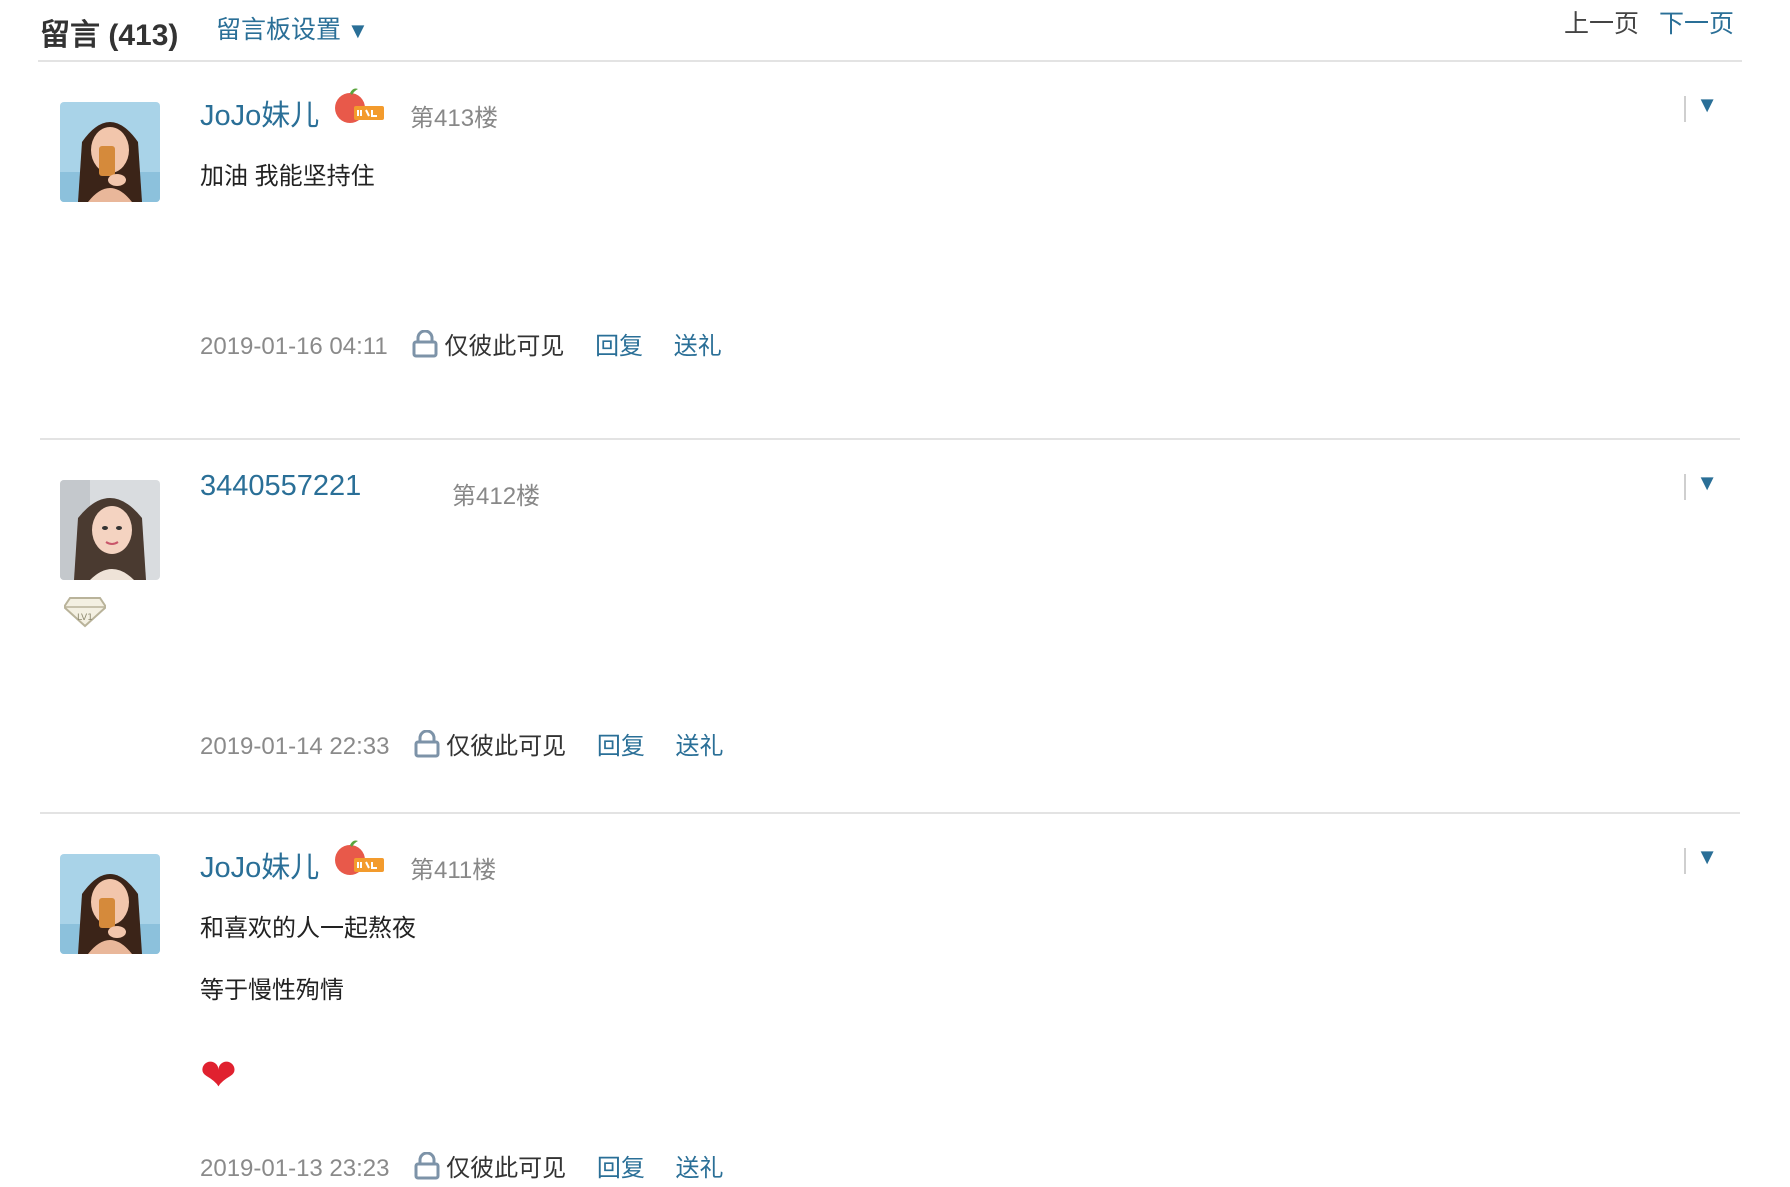 This screenshot has width=1790, height=1187. I want to click on message-text-line: 和喜欢的人一起熬夜, so click(308, 928).